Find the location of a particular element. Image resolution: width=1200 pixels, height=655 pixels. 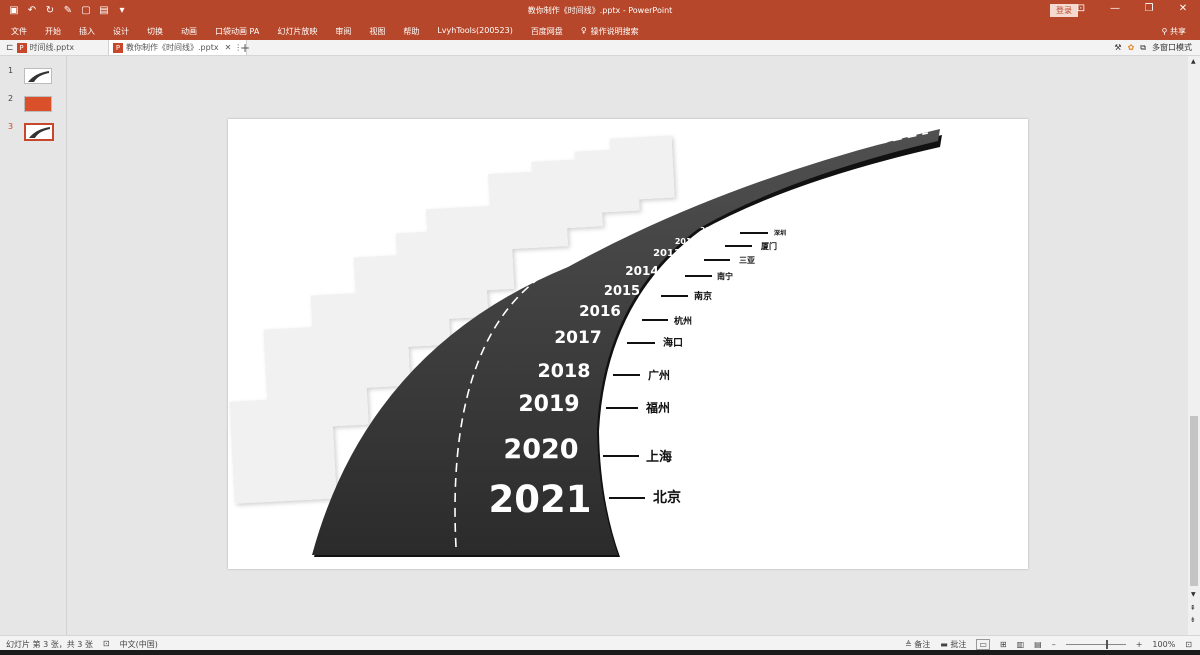

vertical-scrollbar: ▲ ▼ ⇞ ⇟ is located at coordinates (1194, 345).